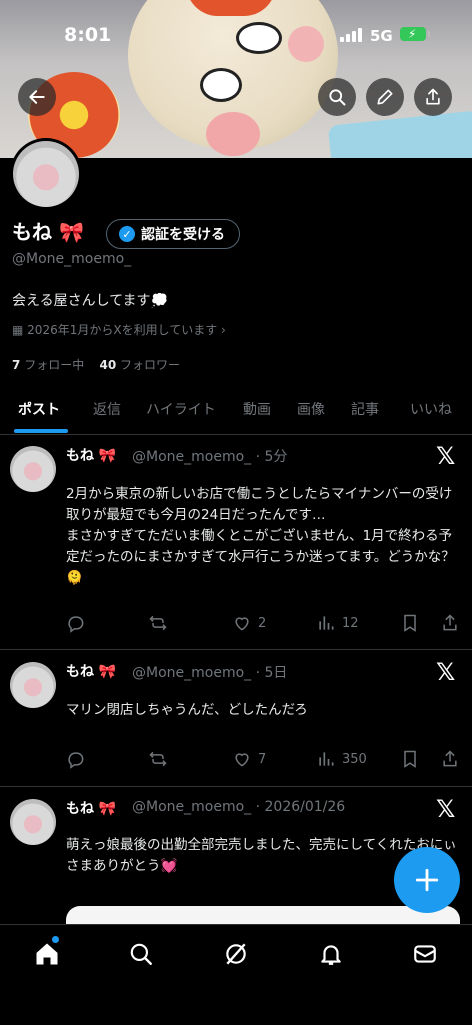 The width and height of the screenshot is (472, 1025). I want to click on grok-icon, so click(236, 954).